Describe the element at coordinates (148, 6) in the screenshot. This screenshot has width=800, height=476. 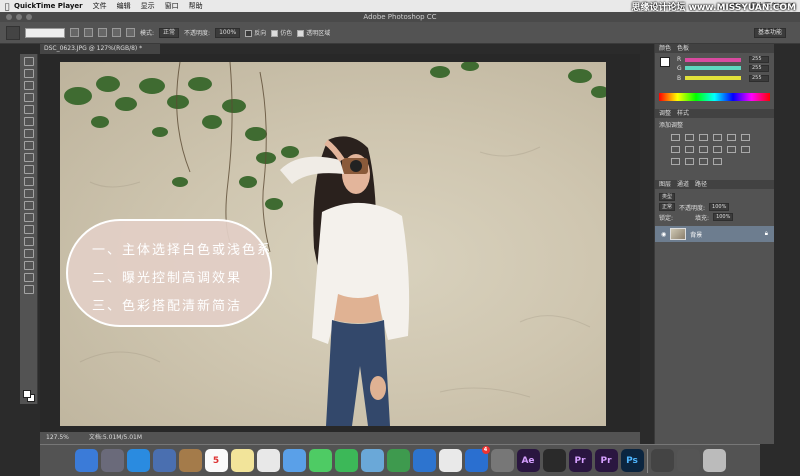
I see `menu-view: 显示` at that location.